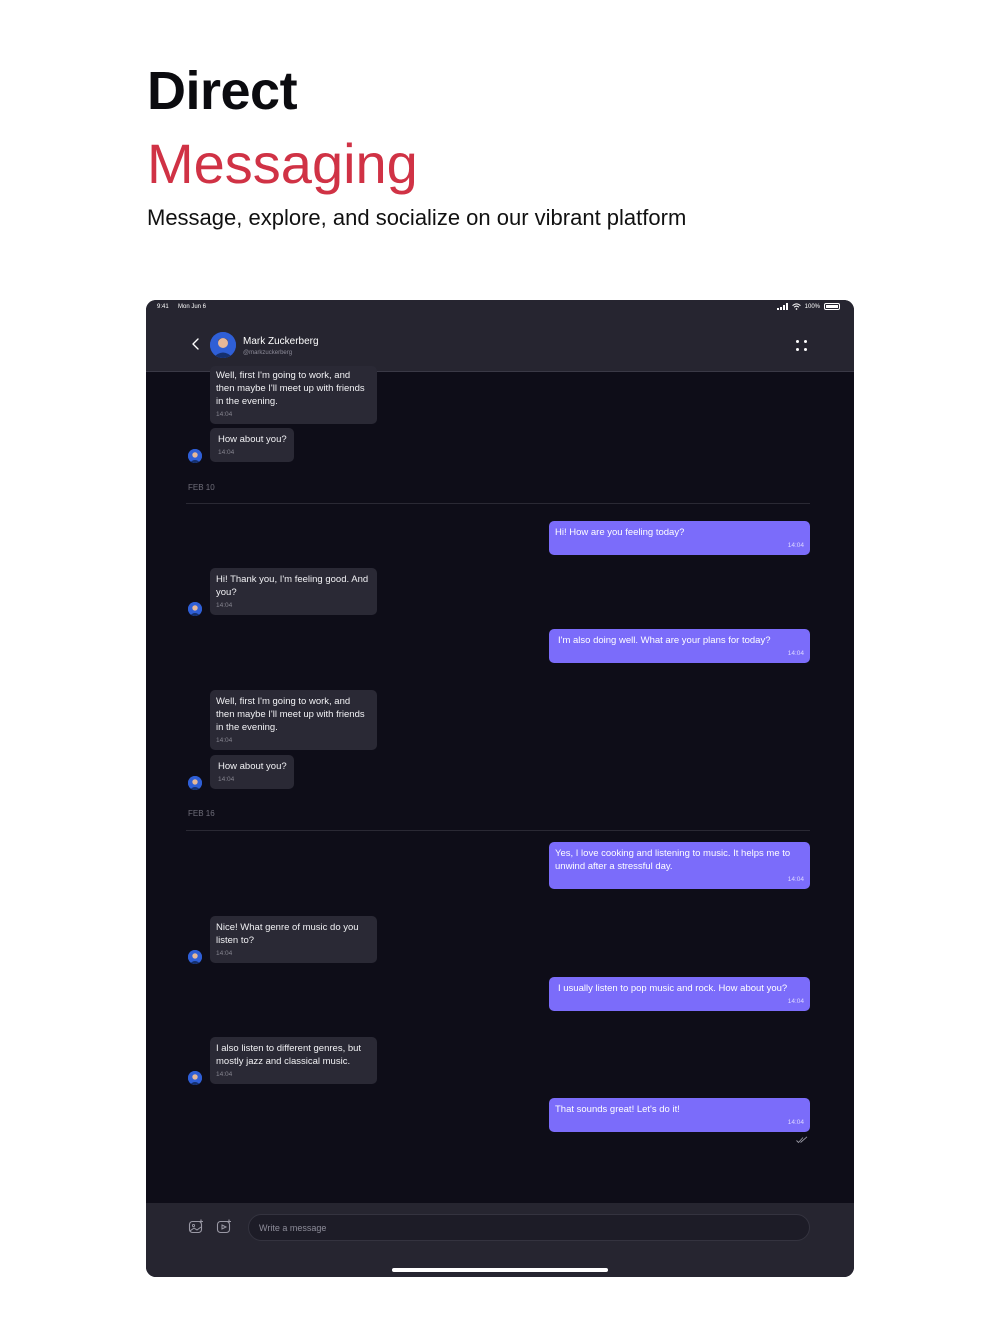 The image size is (1000, 1334). Describe the element at coordinates (529, 1227) in the screenshot. I see `message-input` at that location.